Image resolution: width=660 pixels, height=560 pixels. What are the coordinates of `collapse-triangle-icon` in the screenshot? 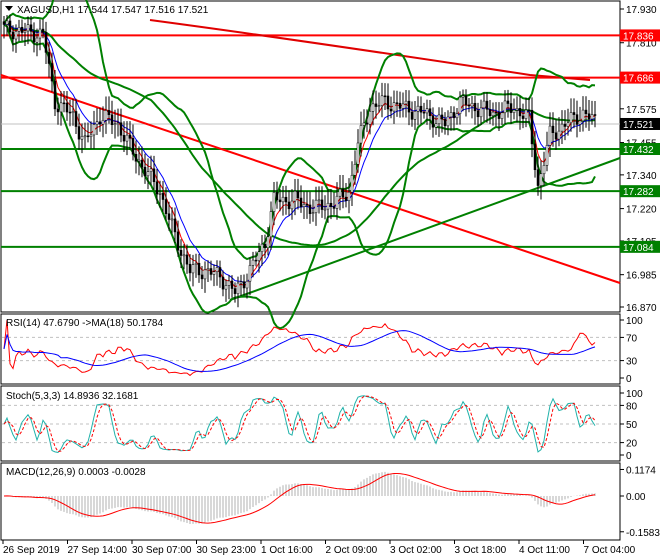 It's located at (9, 8).